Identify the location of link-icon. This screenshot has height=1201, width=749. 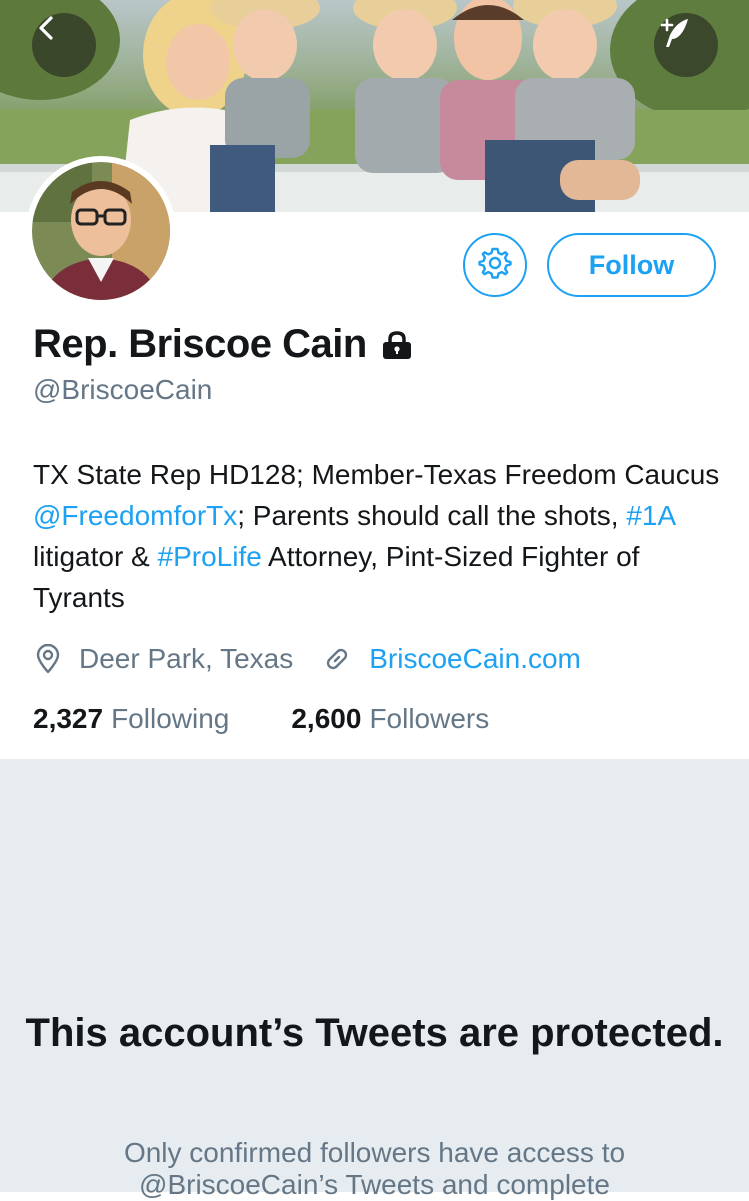
(337, 659).